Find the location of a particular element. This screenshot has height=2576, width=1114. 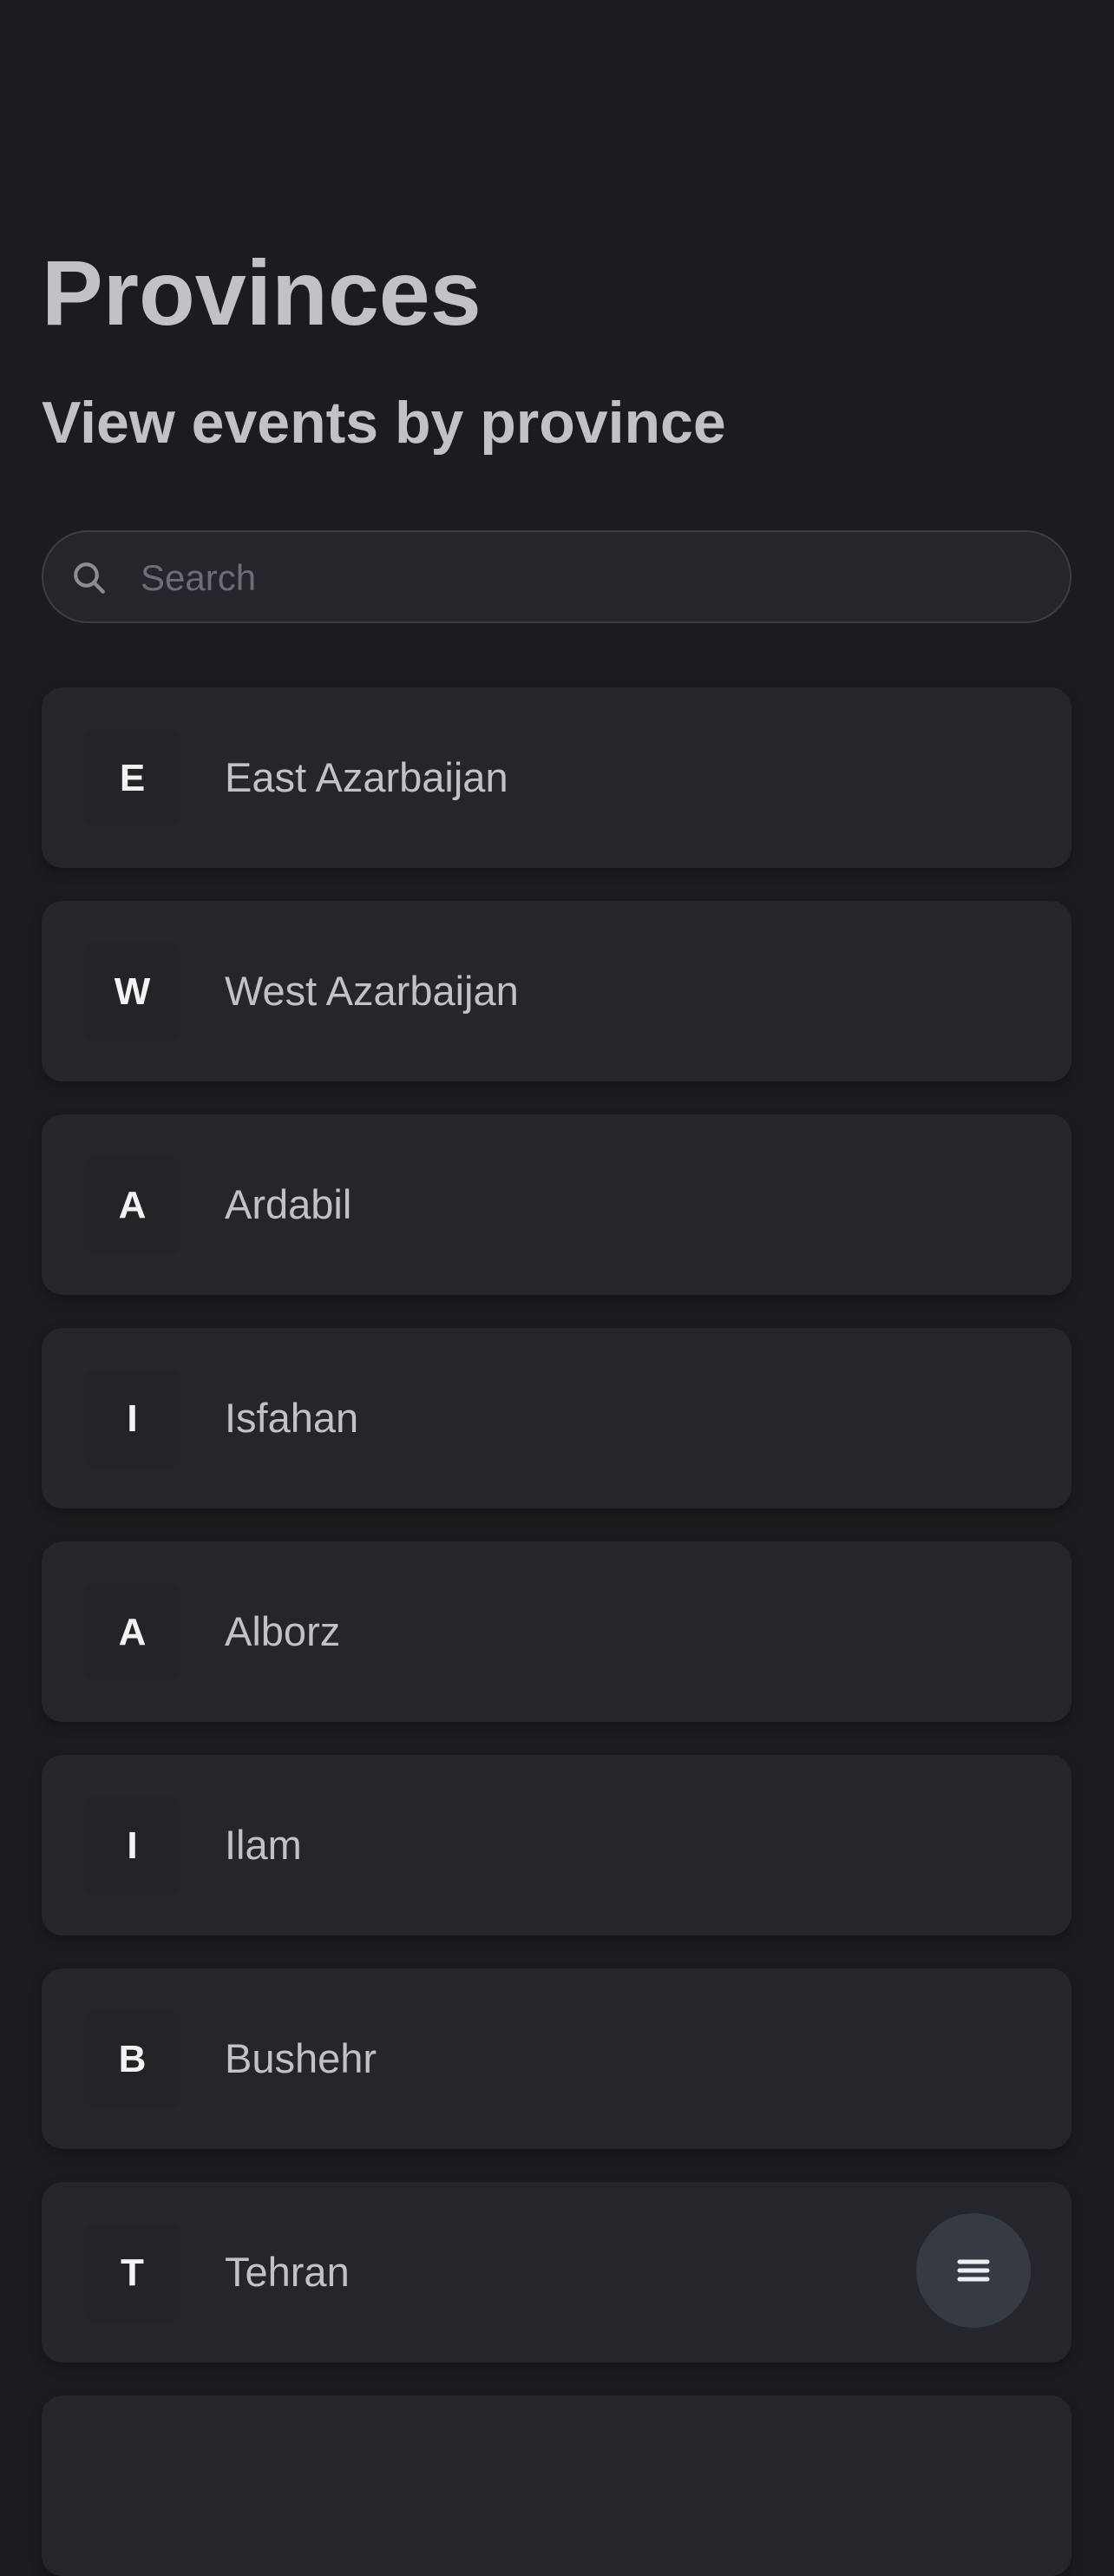

province-initial-badge: E is located at coordinates (132, 778).